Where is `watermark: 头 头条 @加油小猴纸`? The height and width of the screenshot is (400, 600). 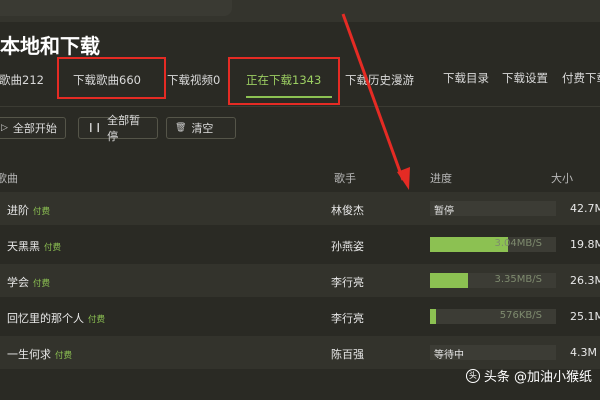 watermark: 头 头条 @加油小猴纸 is located at coordinates (528, 375).